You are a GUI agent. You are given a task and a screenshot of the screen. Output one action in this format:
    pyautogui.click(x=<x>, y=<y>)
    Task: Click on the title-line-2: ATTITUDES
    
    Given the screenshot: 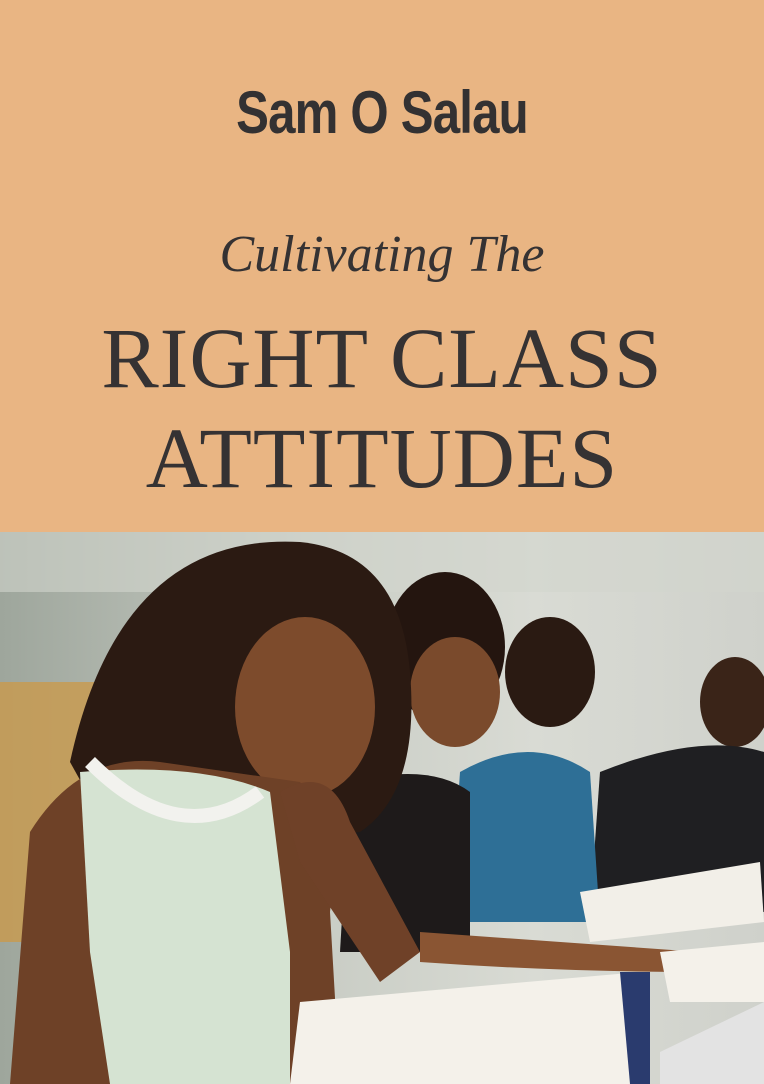 What is the action you would take?
    pyautogui.click(x=382, y=458)
    